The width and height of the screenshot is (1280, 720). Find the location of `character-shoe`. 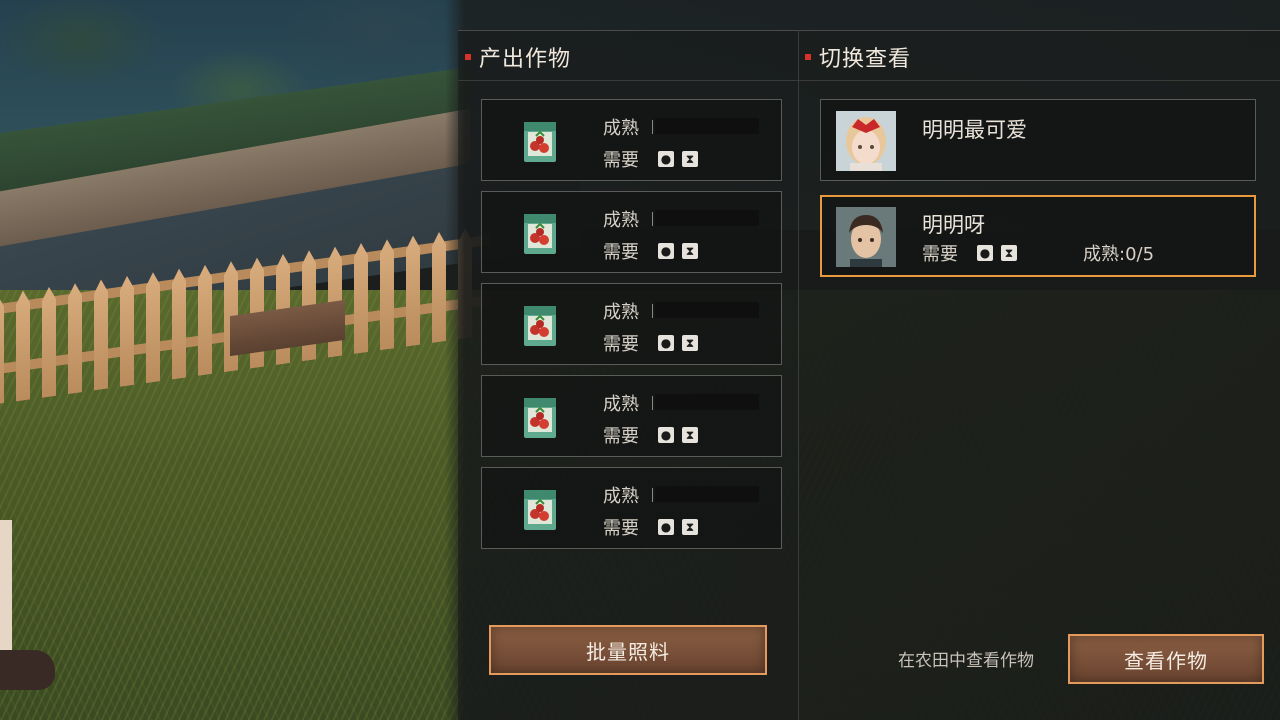

character-shoe is located at coordinates (27, 670).